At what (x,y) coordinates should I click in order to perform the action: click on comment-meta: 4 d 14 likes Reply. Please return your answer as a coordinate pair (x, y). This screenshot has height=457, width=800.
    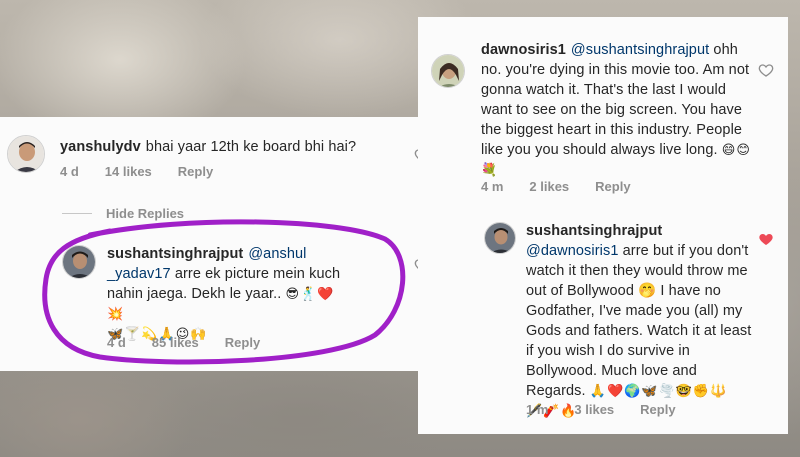
    Looking at the image, I should click on (149, 171).